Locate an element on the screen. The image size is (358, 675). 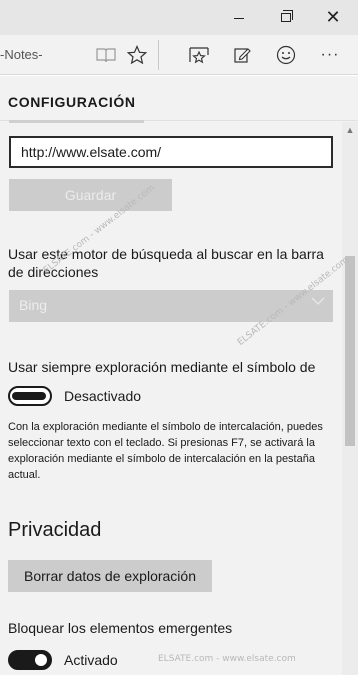
scrolled-control-edge is located at coordinates (76, 121).